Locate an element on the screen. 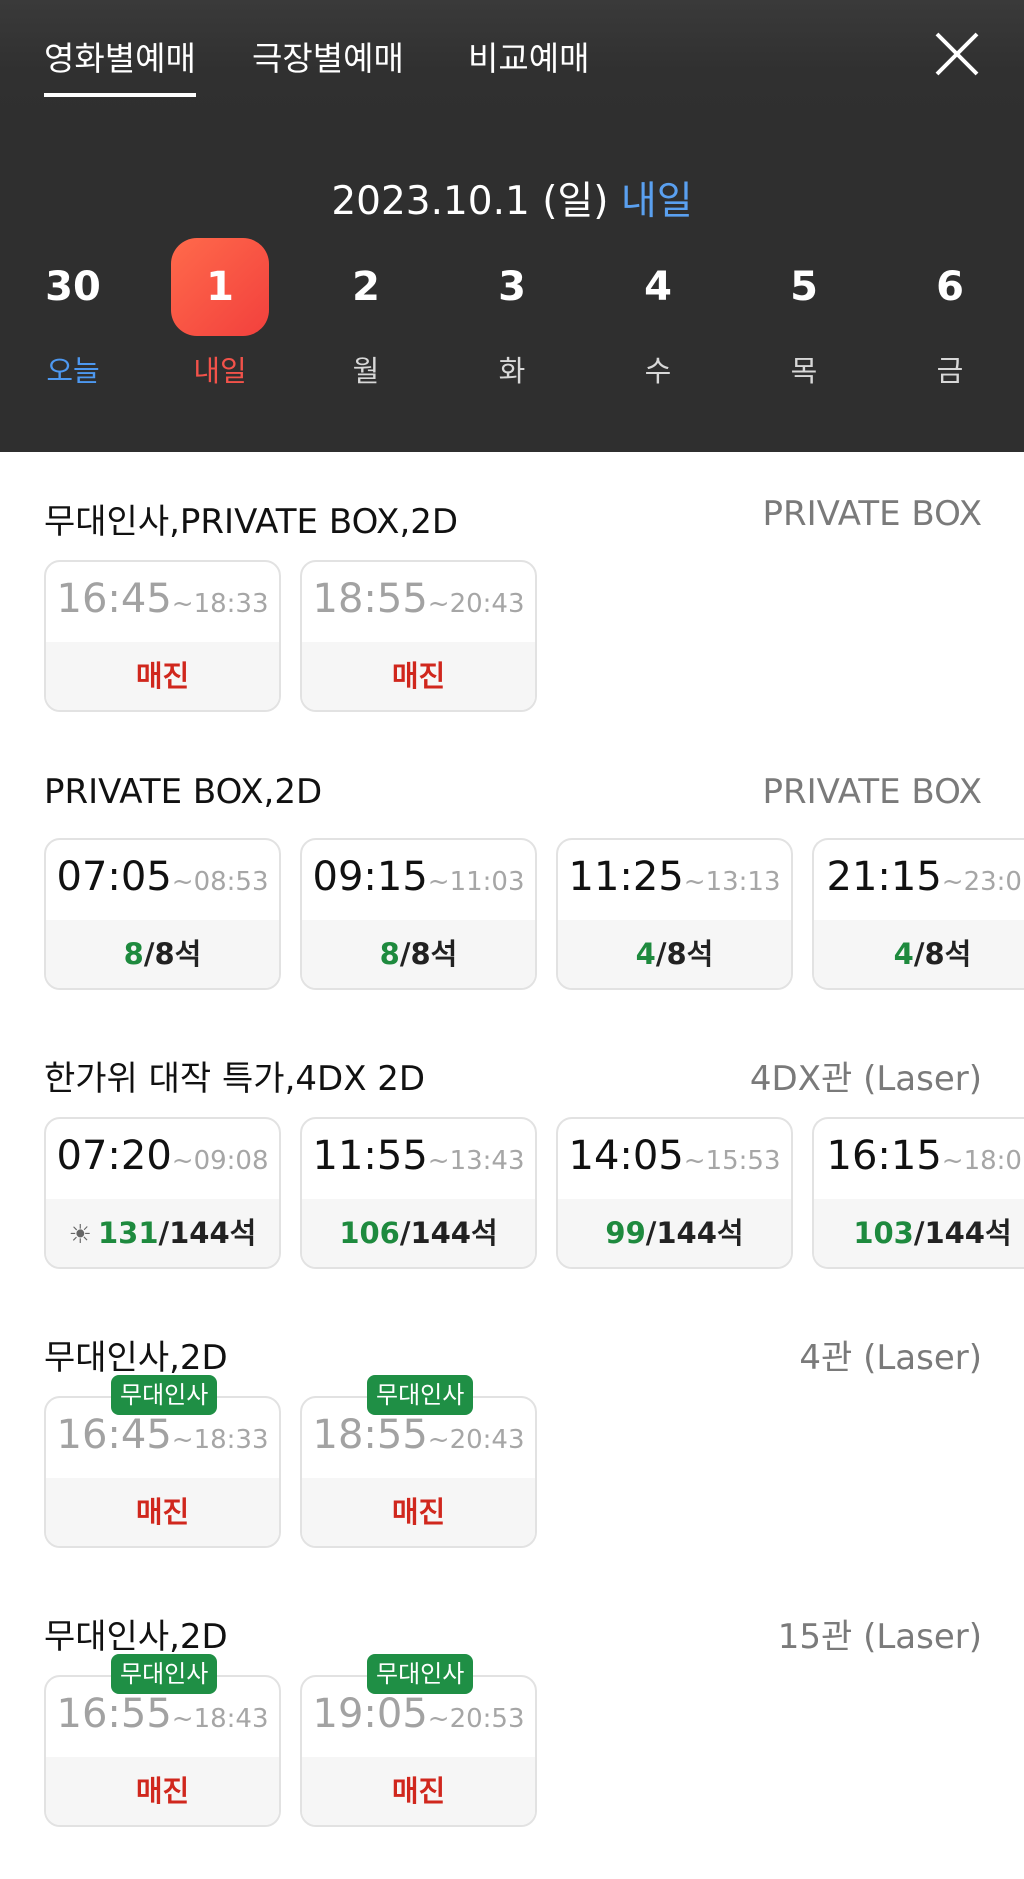 This screenshot has height=1879, width=1024. end-time: ~13:43 is located at coordinates (476, 1161).